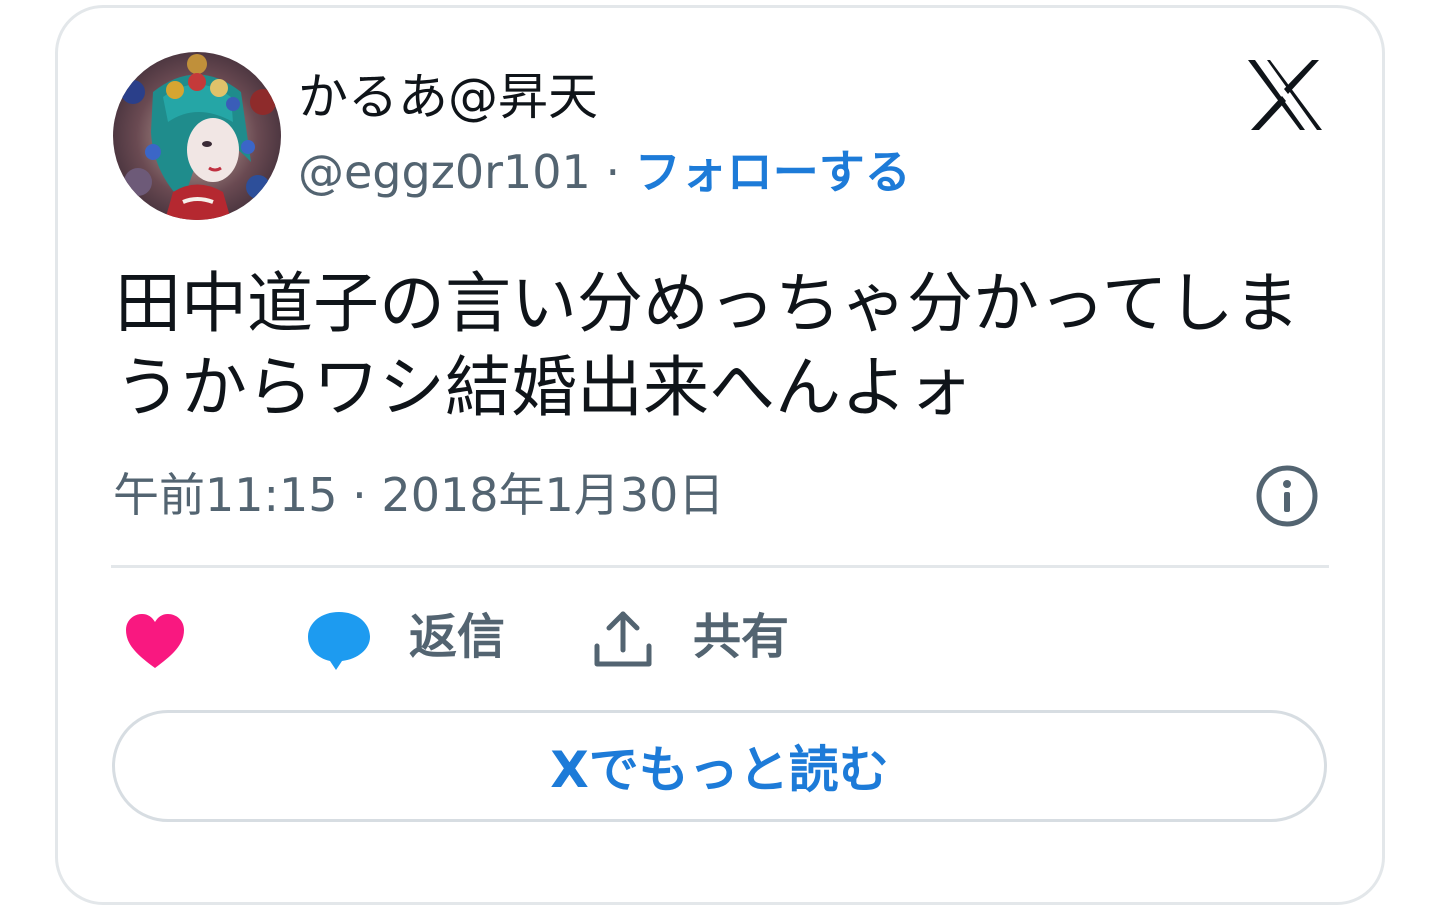  Describe the element at coordinates (773, 172) in the screenshot. I see `follow-button: フォローする` at that location.